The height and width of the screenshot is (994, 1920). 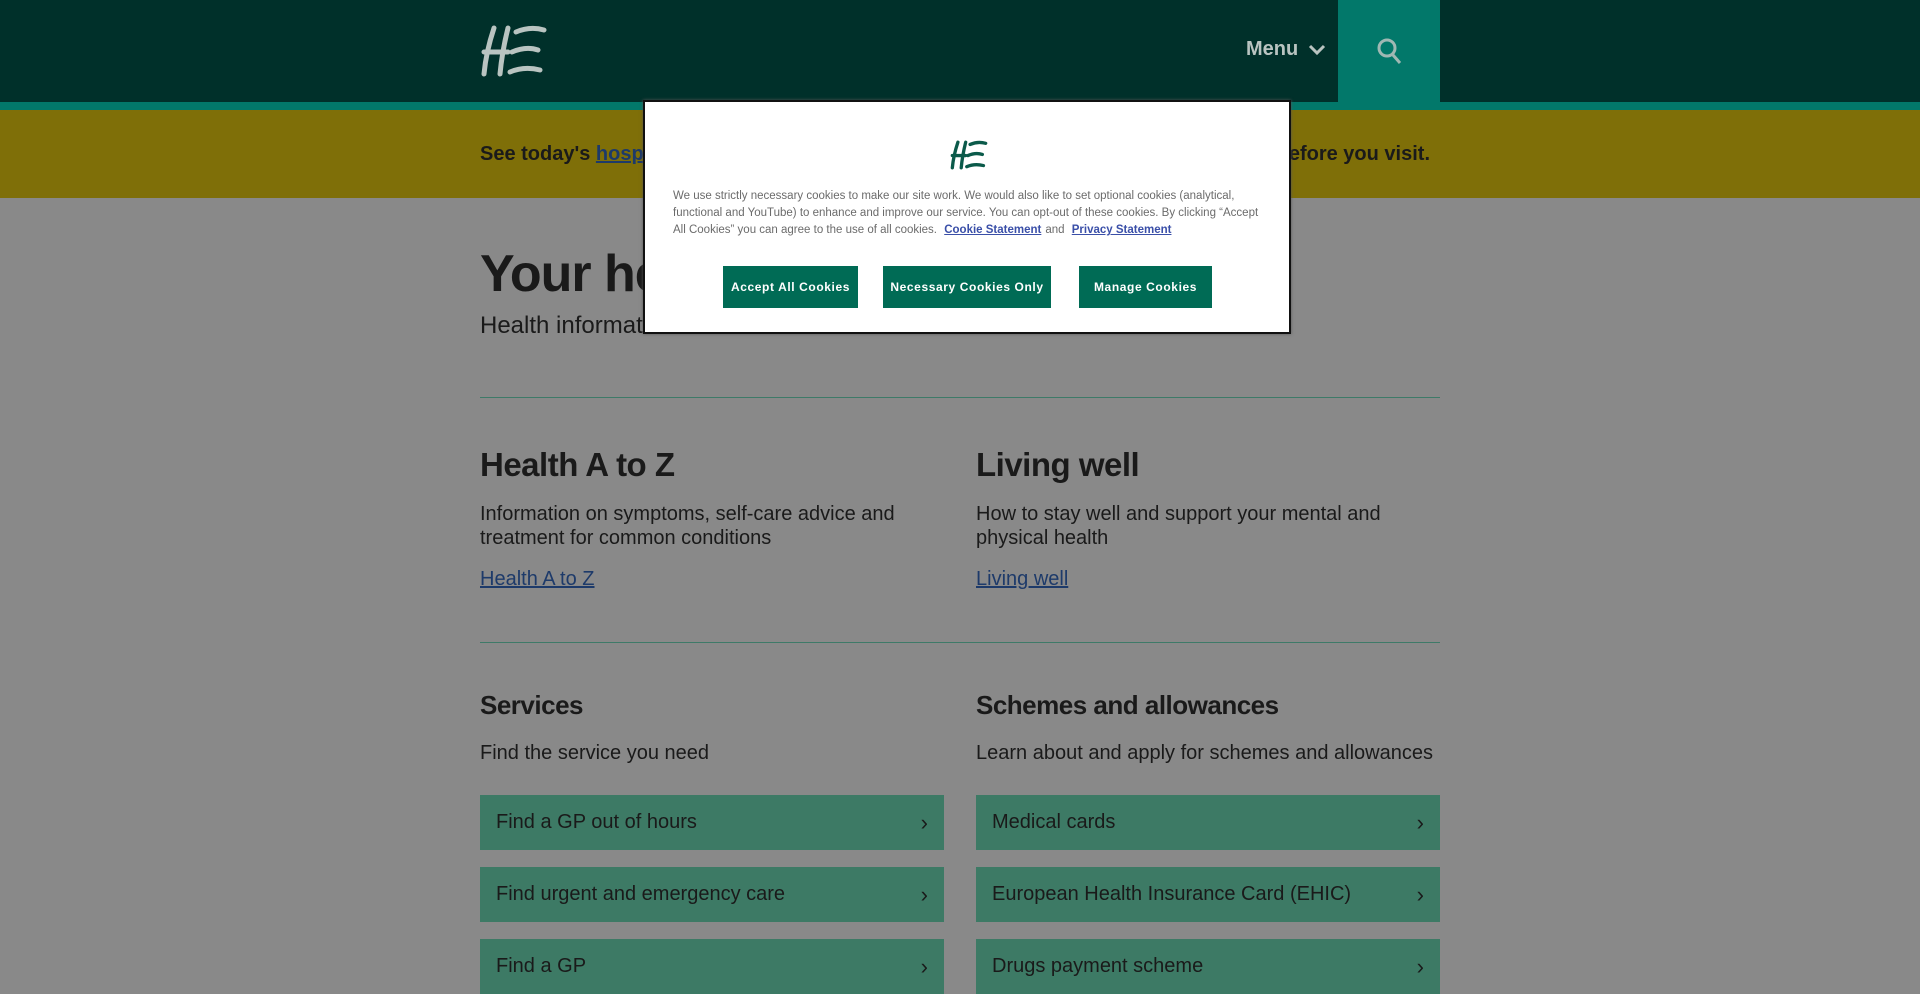 I want to click on privacy-statement-link: Privacy Statement, so click(x=1122, y=230).